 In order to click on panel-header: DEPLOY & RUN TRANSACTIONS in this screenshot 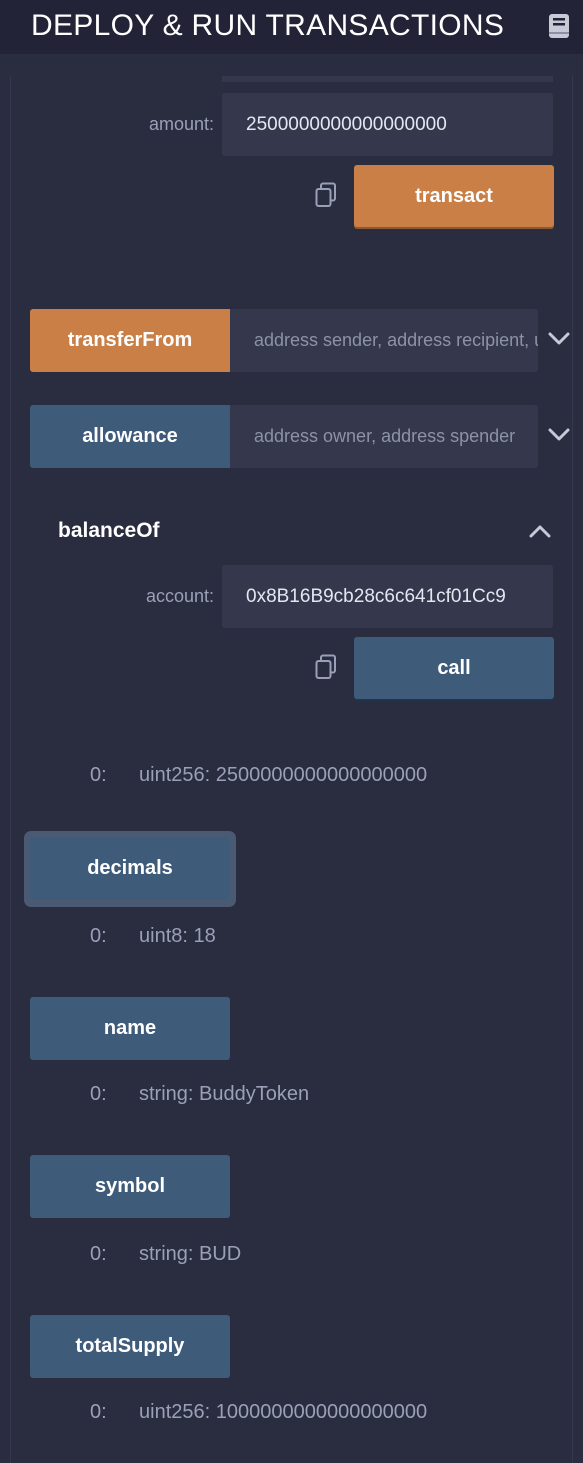, I will do `click(291, 27)`.